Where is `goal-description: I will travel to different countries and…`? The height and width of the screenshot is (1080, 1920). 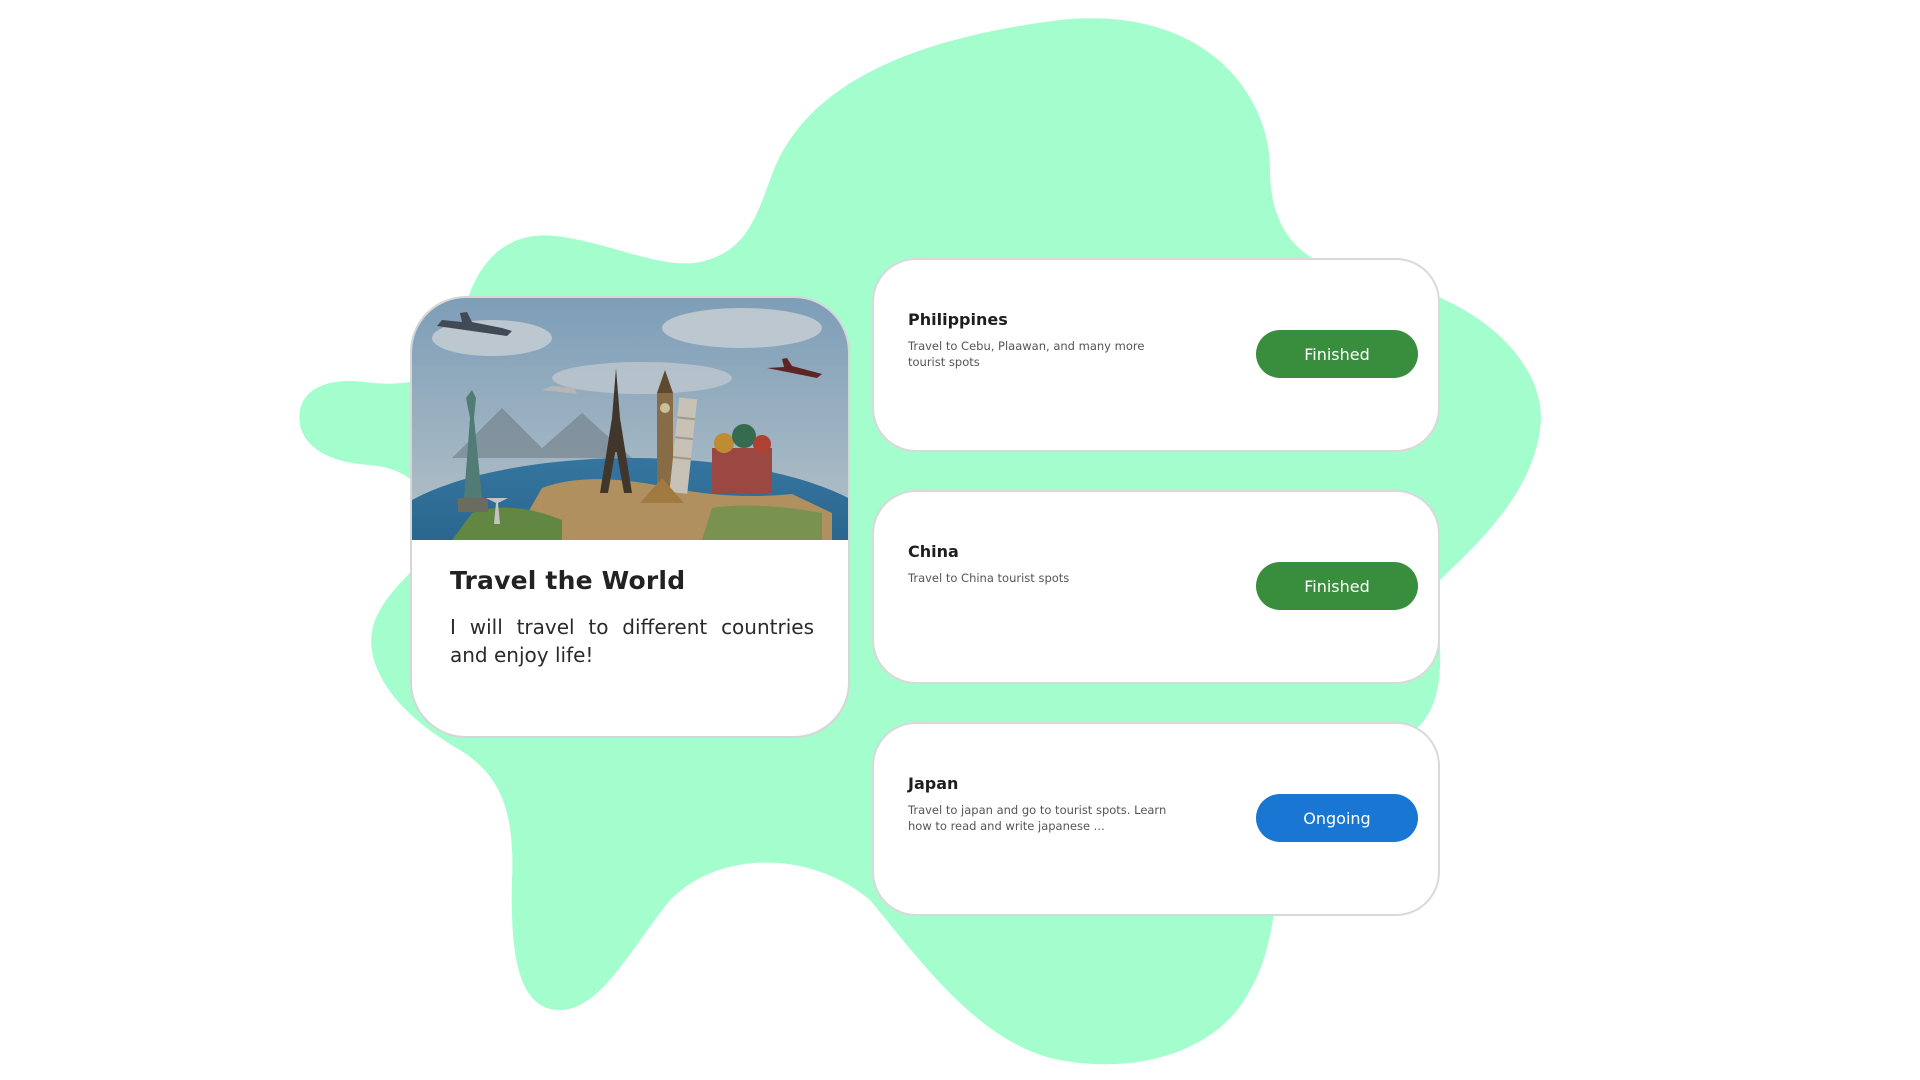
goal-description: I will travel to different countries and… is located at coordinates (632, 641).